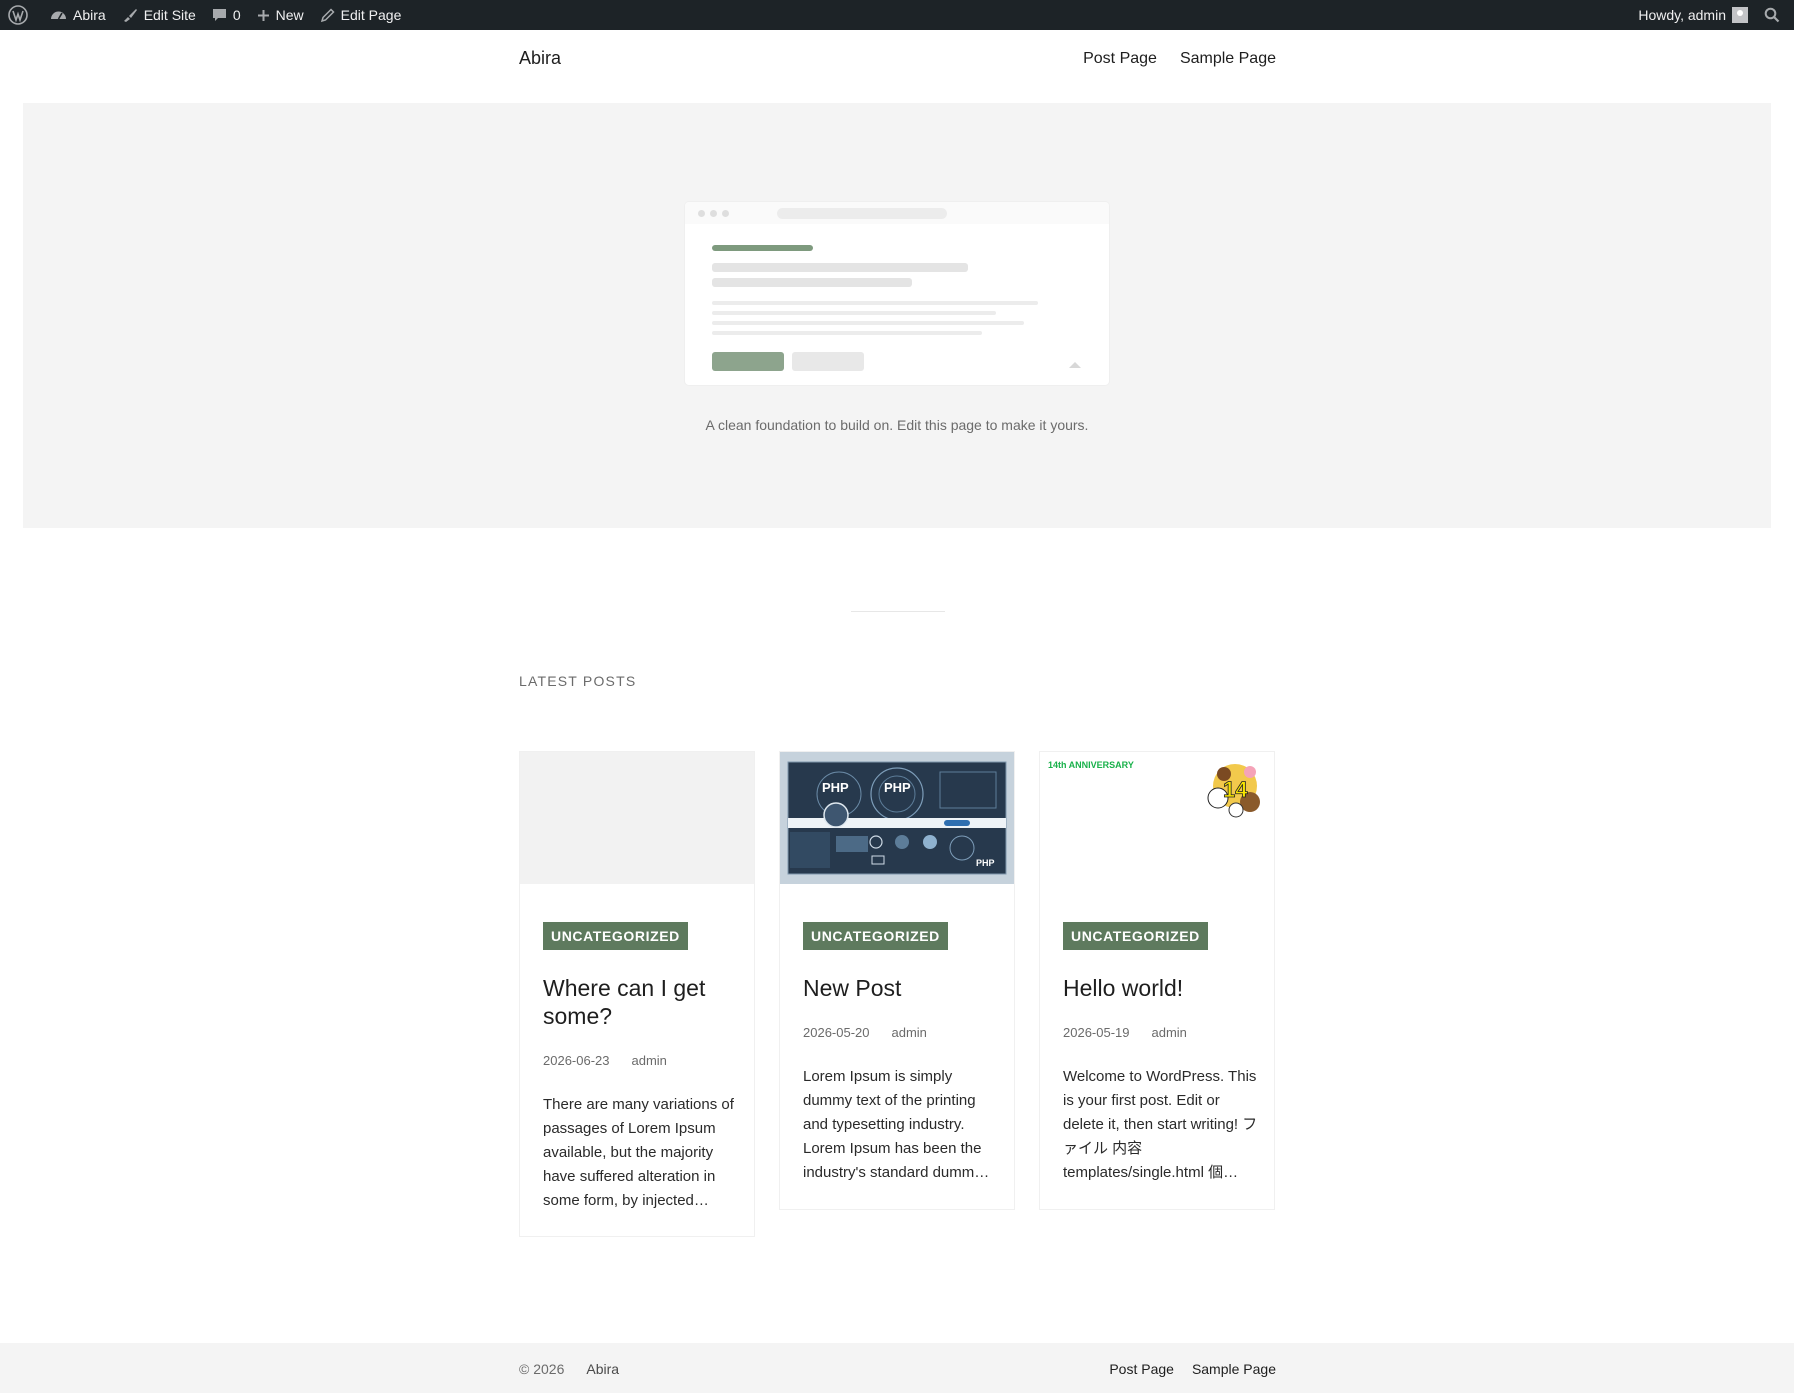  What do you see at coordinates (1120, 59) in the screenshot?
I see `nav-post-page: Post Page` at bounding box center [1120, 59].